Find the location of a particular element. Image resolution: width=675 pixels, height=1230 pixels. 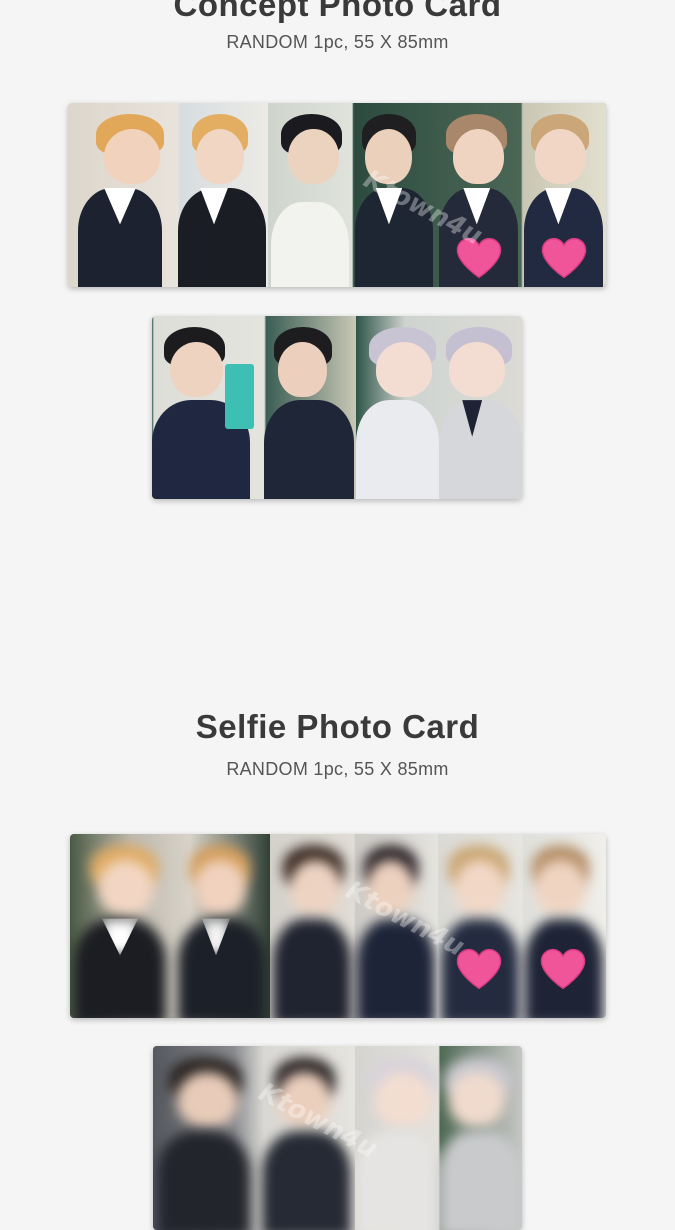

concept-card-row-1: Ktown4u is located at coordinates (337, 195).